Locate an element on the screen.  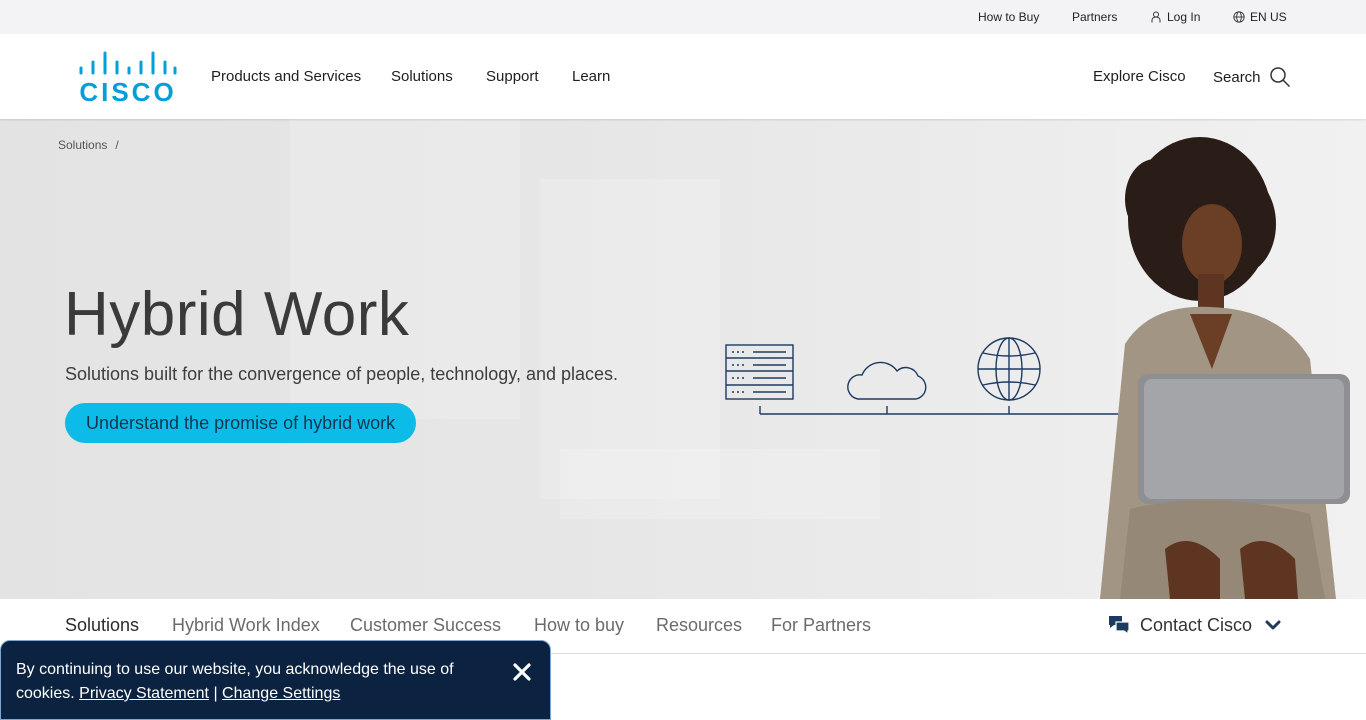
globe-icon is located at coordinates (1239, 17).